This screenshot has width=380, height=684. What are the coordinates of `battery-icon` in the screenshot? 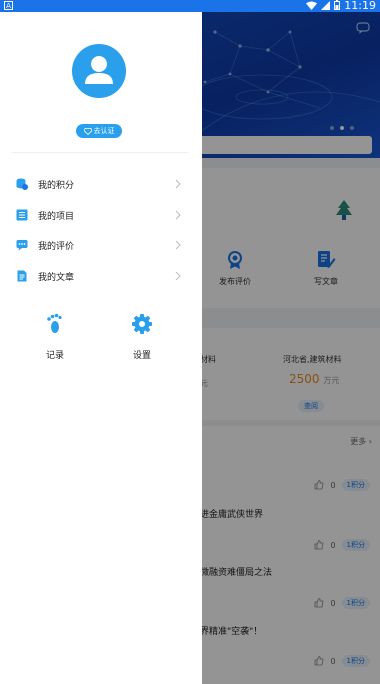 It's located at (337, 5).